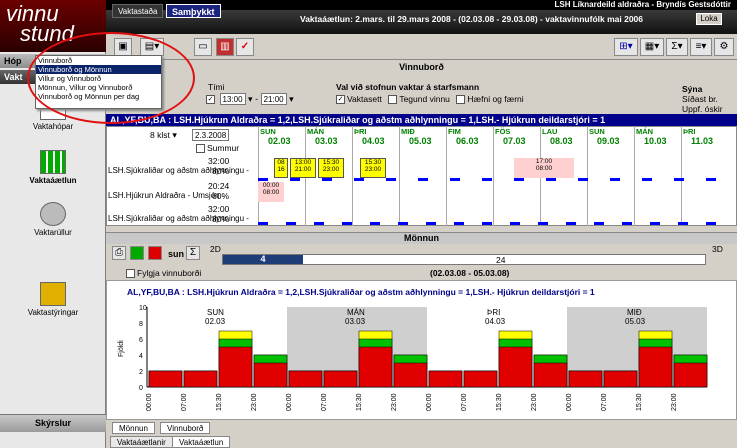  Describe the element at coordinates (201, 442) in the screenshot. I see `tab-vaktaaaetlun: Vaktaáætlun` at that location.